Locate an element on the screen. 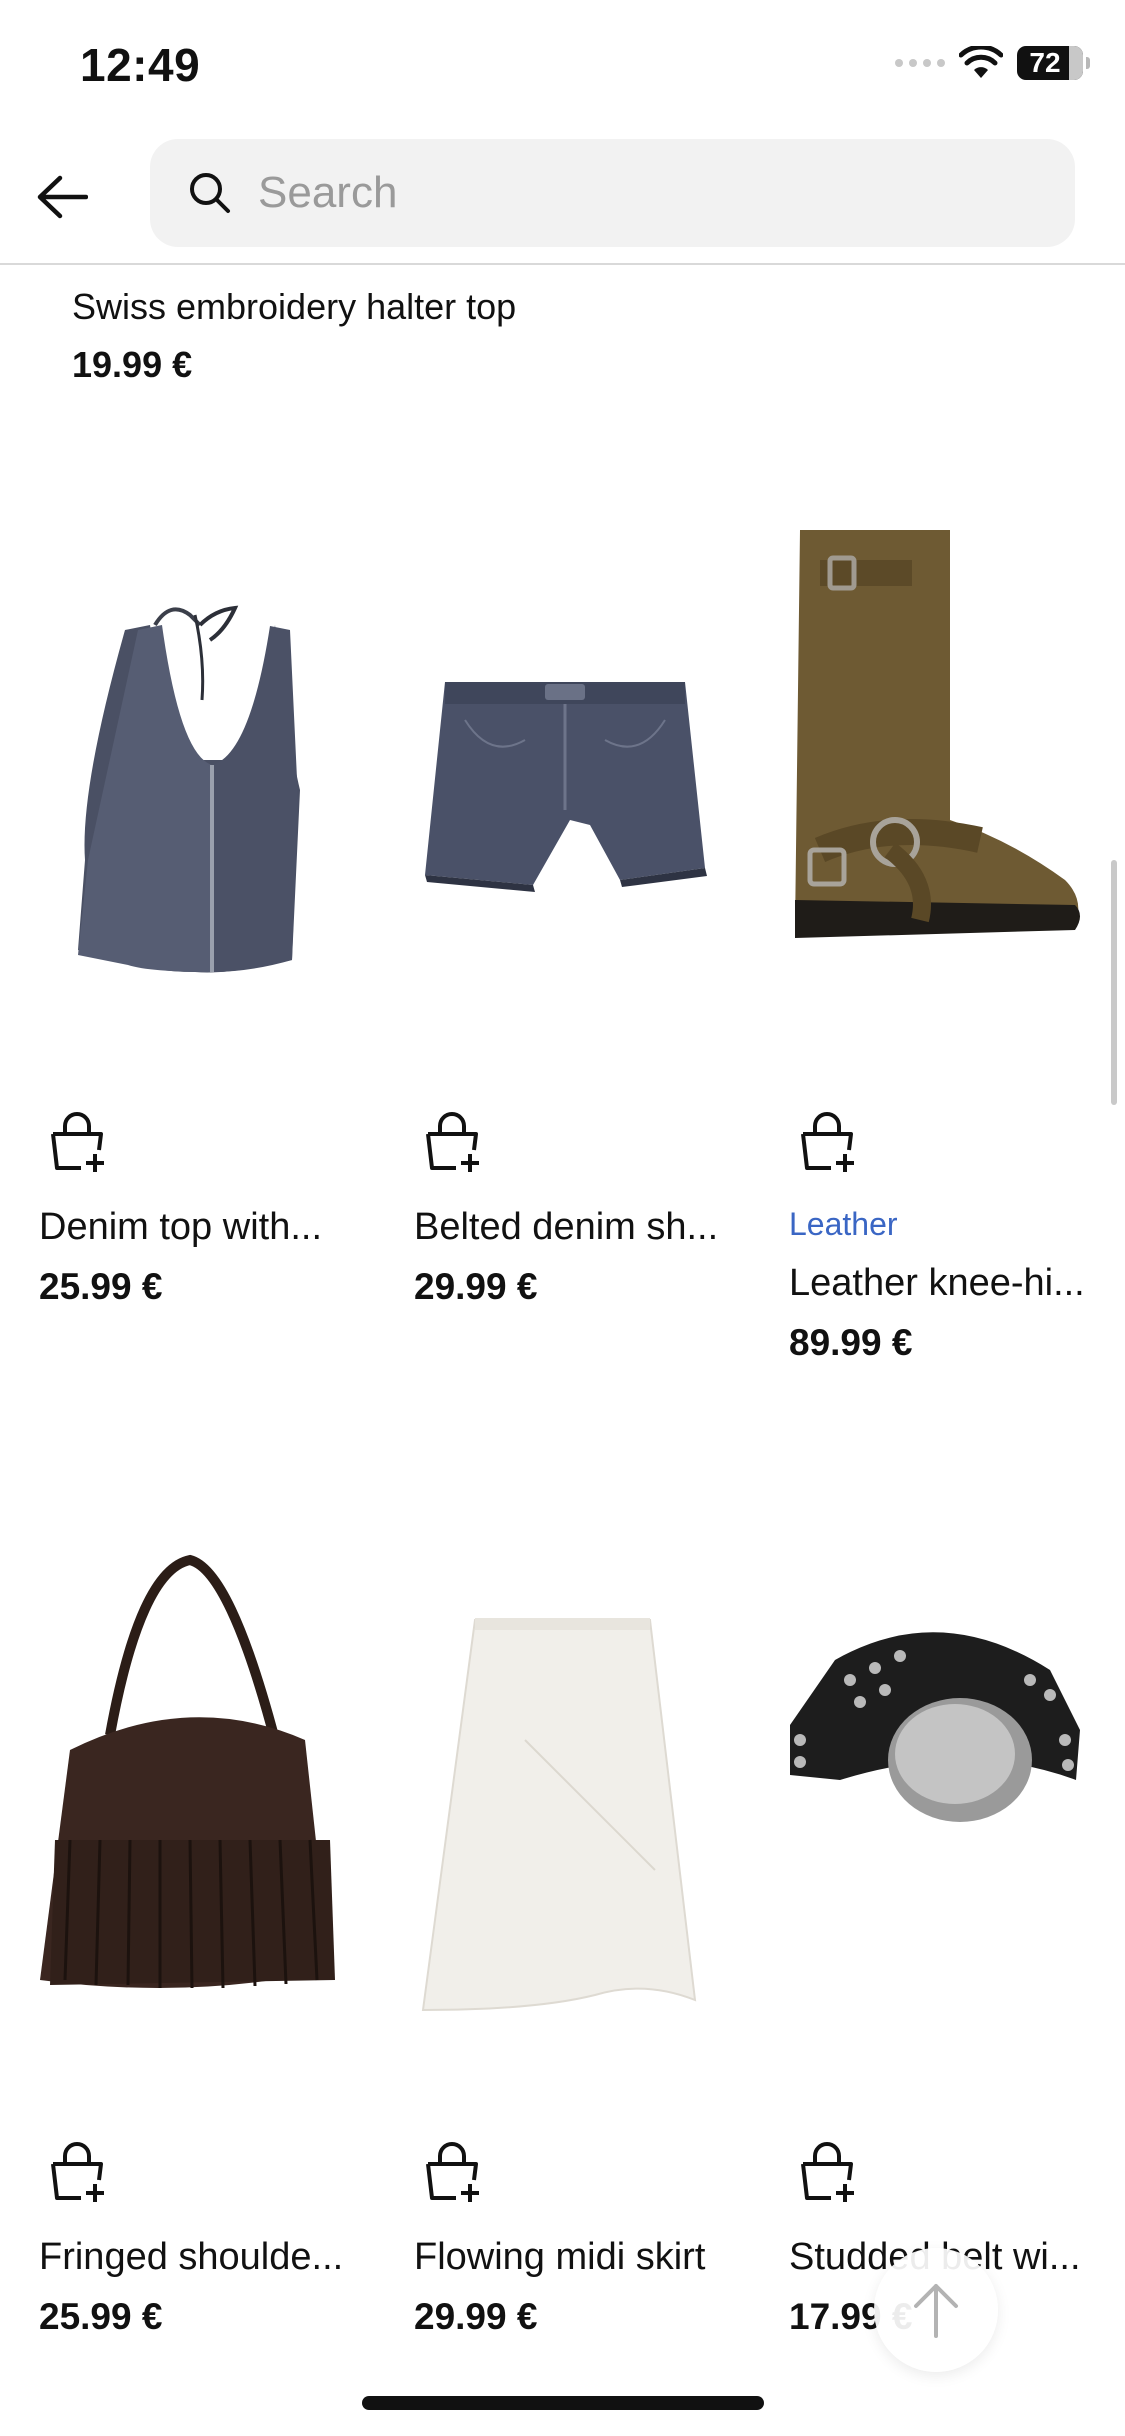 The height and width of the screenshot is (2436, 1125). product-image-midi-skirt is located at coordinates (585, 1800).